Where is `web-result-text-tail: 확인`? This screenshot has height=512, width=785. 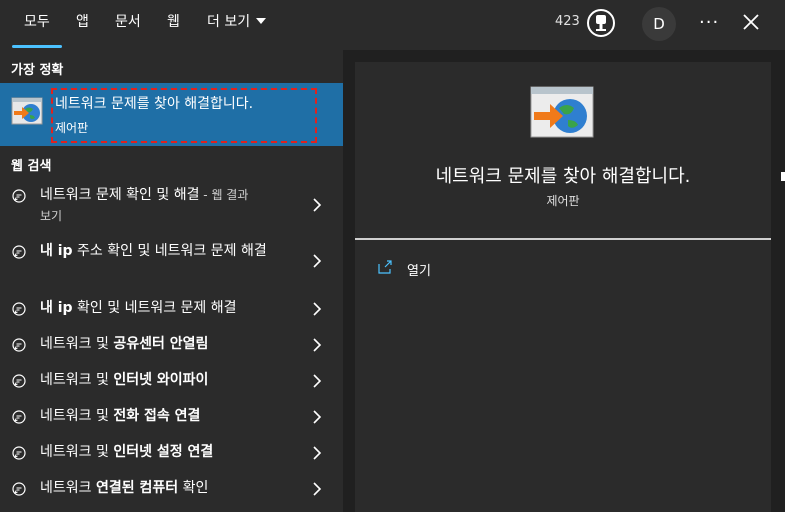 web-result-text-tail: 확인 is located at coordinates (193, 488).